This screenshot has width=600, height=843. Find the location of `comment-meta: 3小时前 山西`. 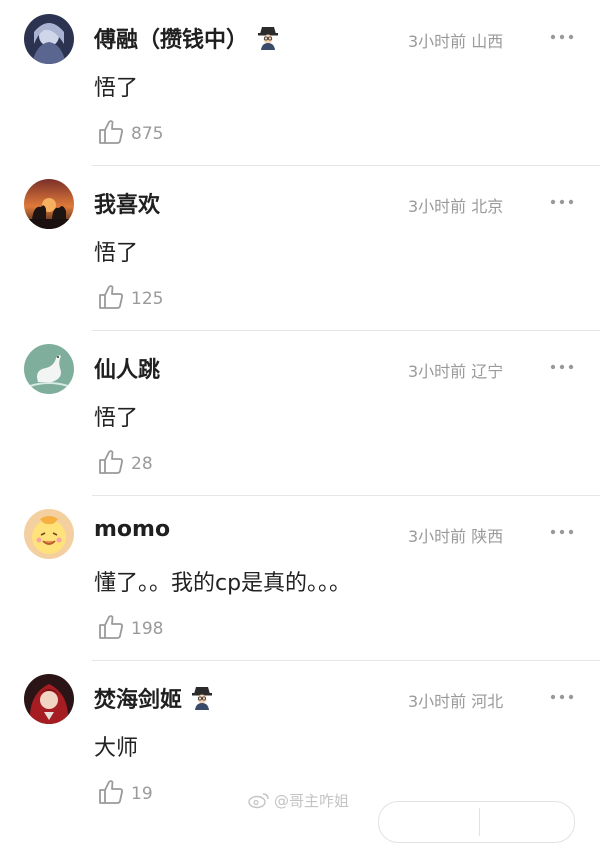

comment-meta: 3小时前 山西 is located at coordinates (455, 40).